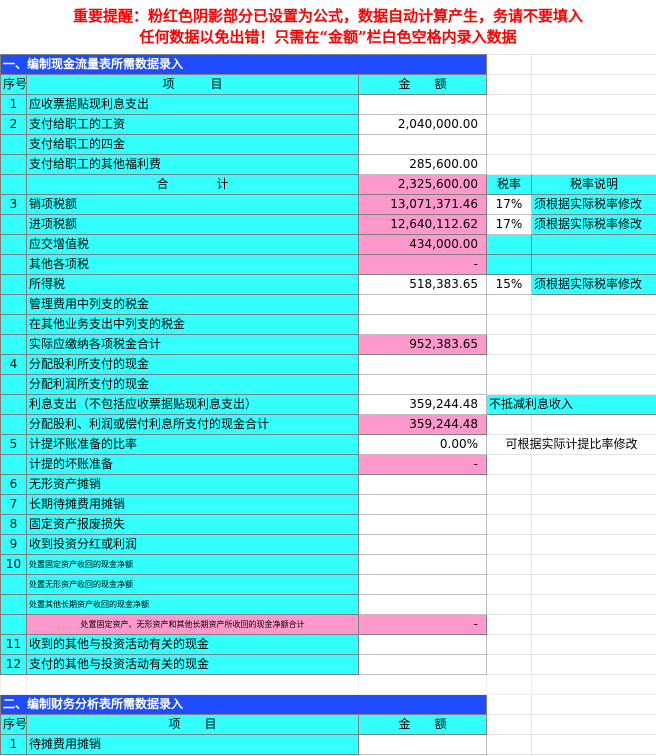 This screenshot has height=756, width=656. What do you see at coordinates (192, 424) in the screenshot?
I see `row-item: 分配股利、利润或偿付利息所支付的现金合计` at bounding box center [192, 424].